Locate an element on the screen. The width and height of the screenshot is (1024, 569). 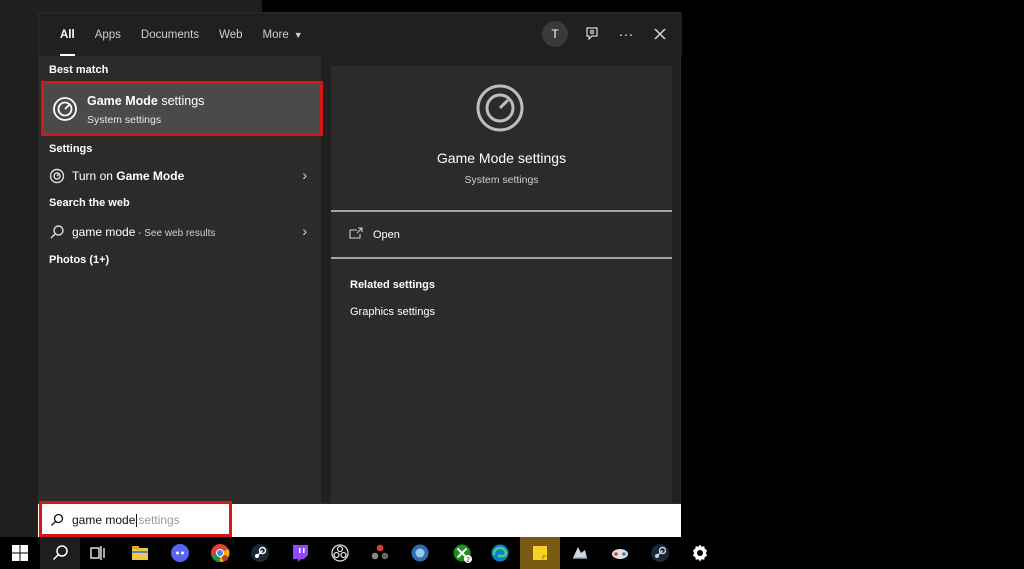
best-match-subtitle: System settings is located at coordinates (124, 120).